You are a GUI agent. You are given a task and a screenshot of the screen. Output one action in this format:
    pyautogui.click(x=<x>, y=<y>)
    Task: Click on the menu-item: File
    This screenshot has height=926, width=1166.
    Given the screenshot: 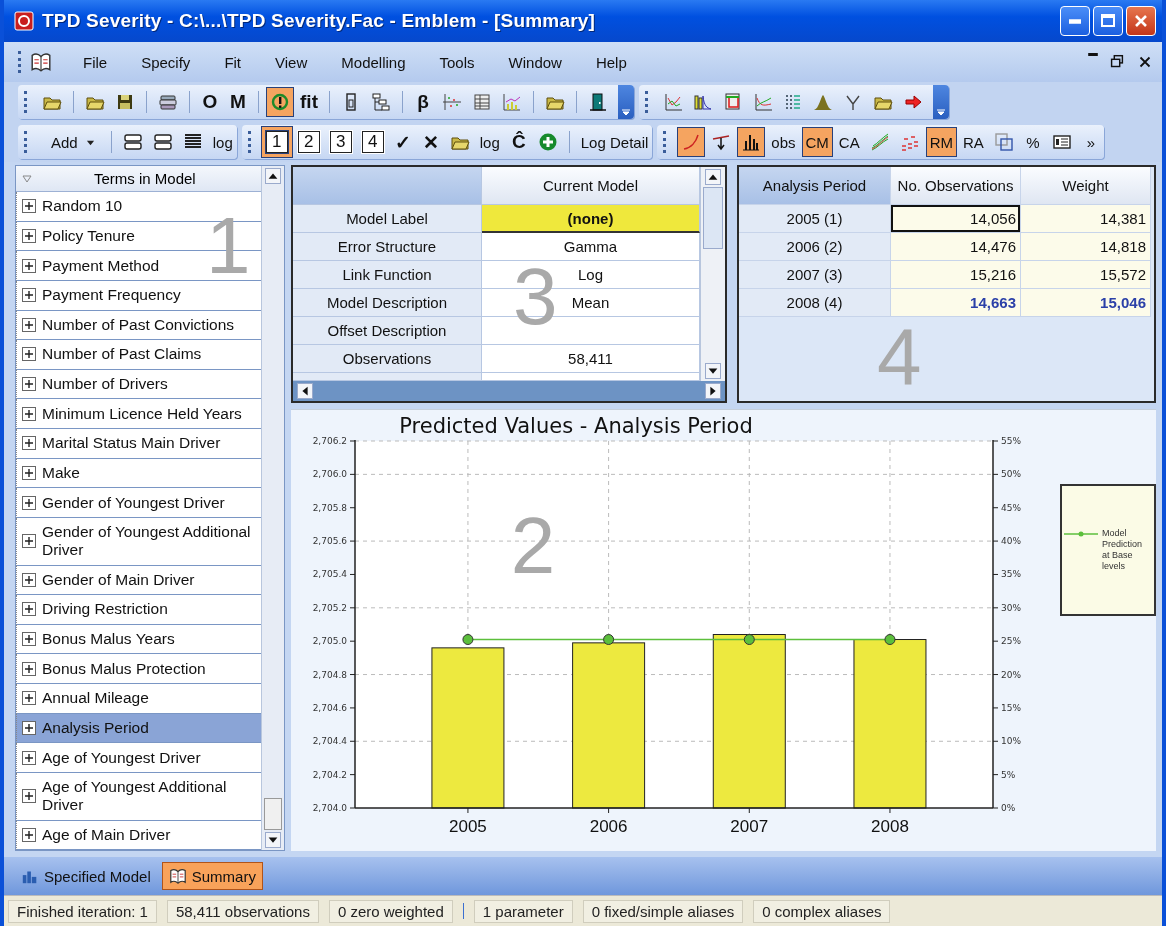 What is the action you would take?
    pyautogui.click(x=95, y=62)
    